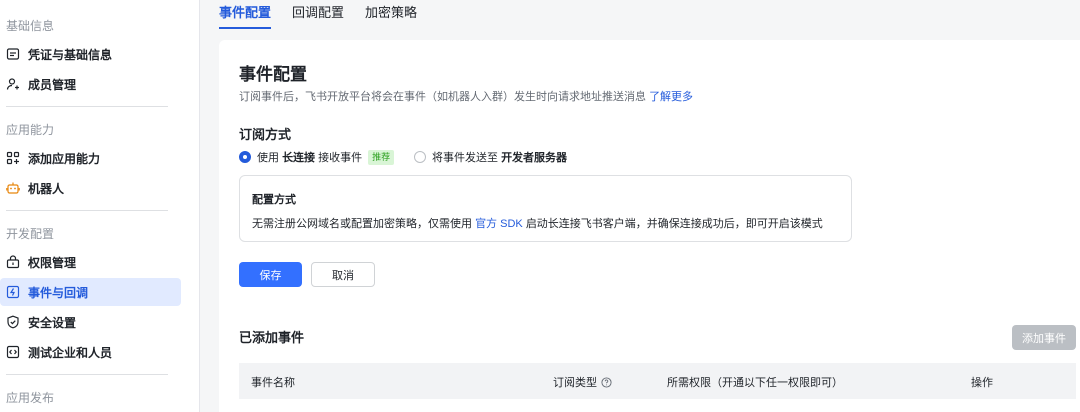 The width and height of the screenshot is (1080, 412). I want to click on active-tab-indicator, so click(245, 28).